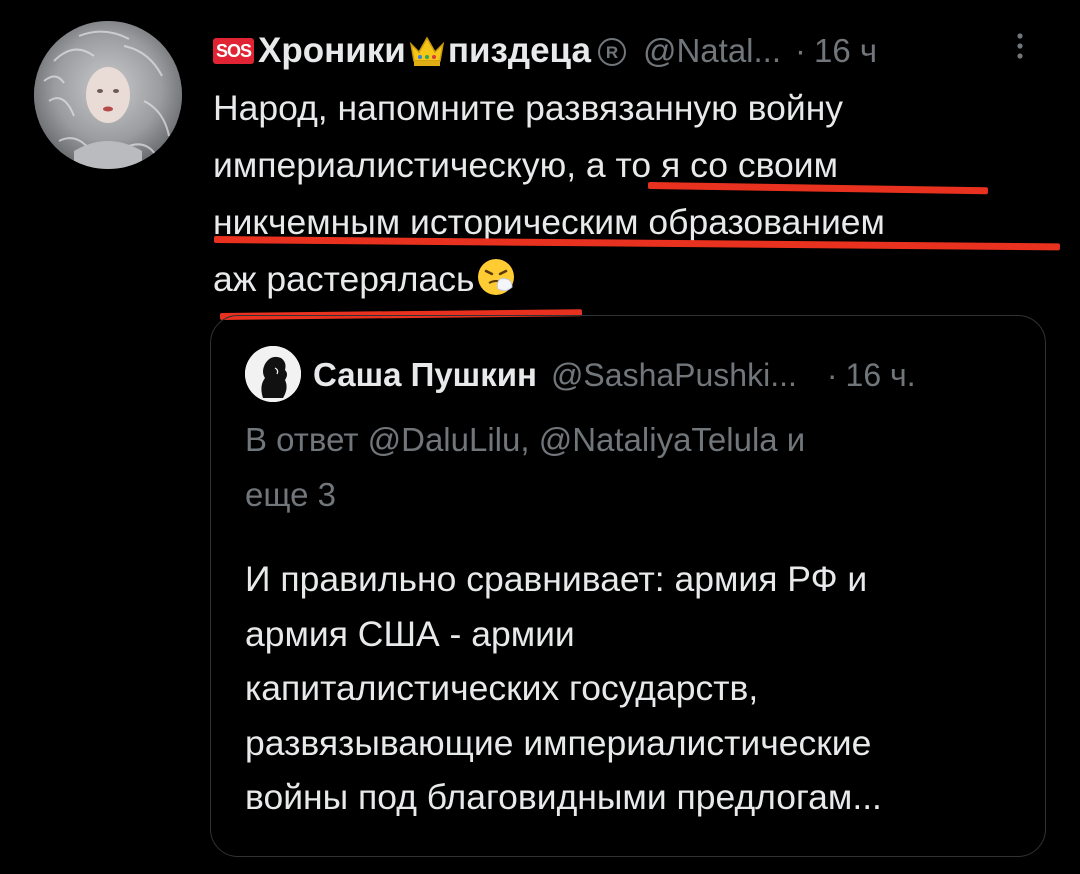  What do you see at coordinates (425, 375) in the screenshot?
I see `quoted-author-name: Саша Пушкин` at bounding box center [425, 375].